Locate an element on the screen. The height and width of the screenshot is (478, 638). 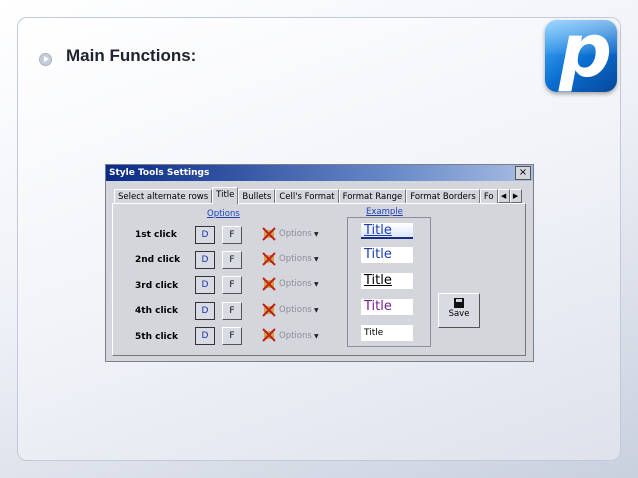
tab-bullets: Bullets is located at coordinates (257, 196).